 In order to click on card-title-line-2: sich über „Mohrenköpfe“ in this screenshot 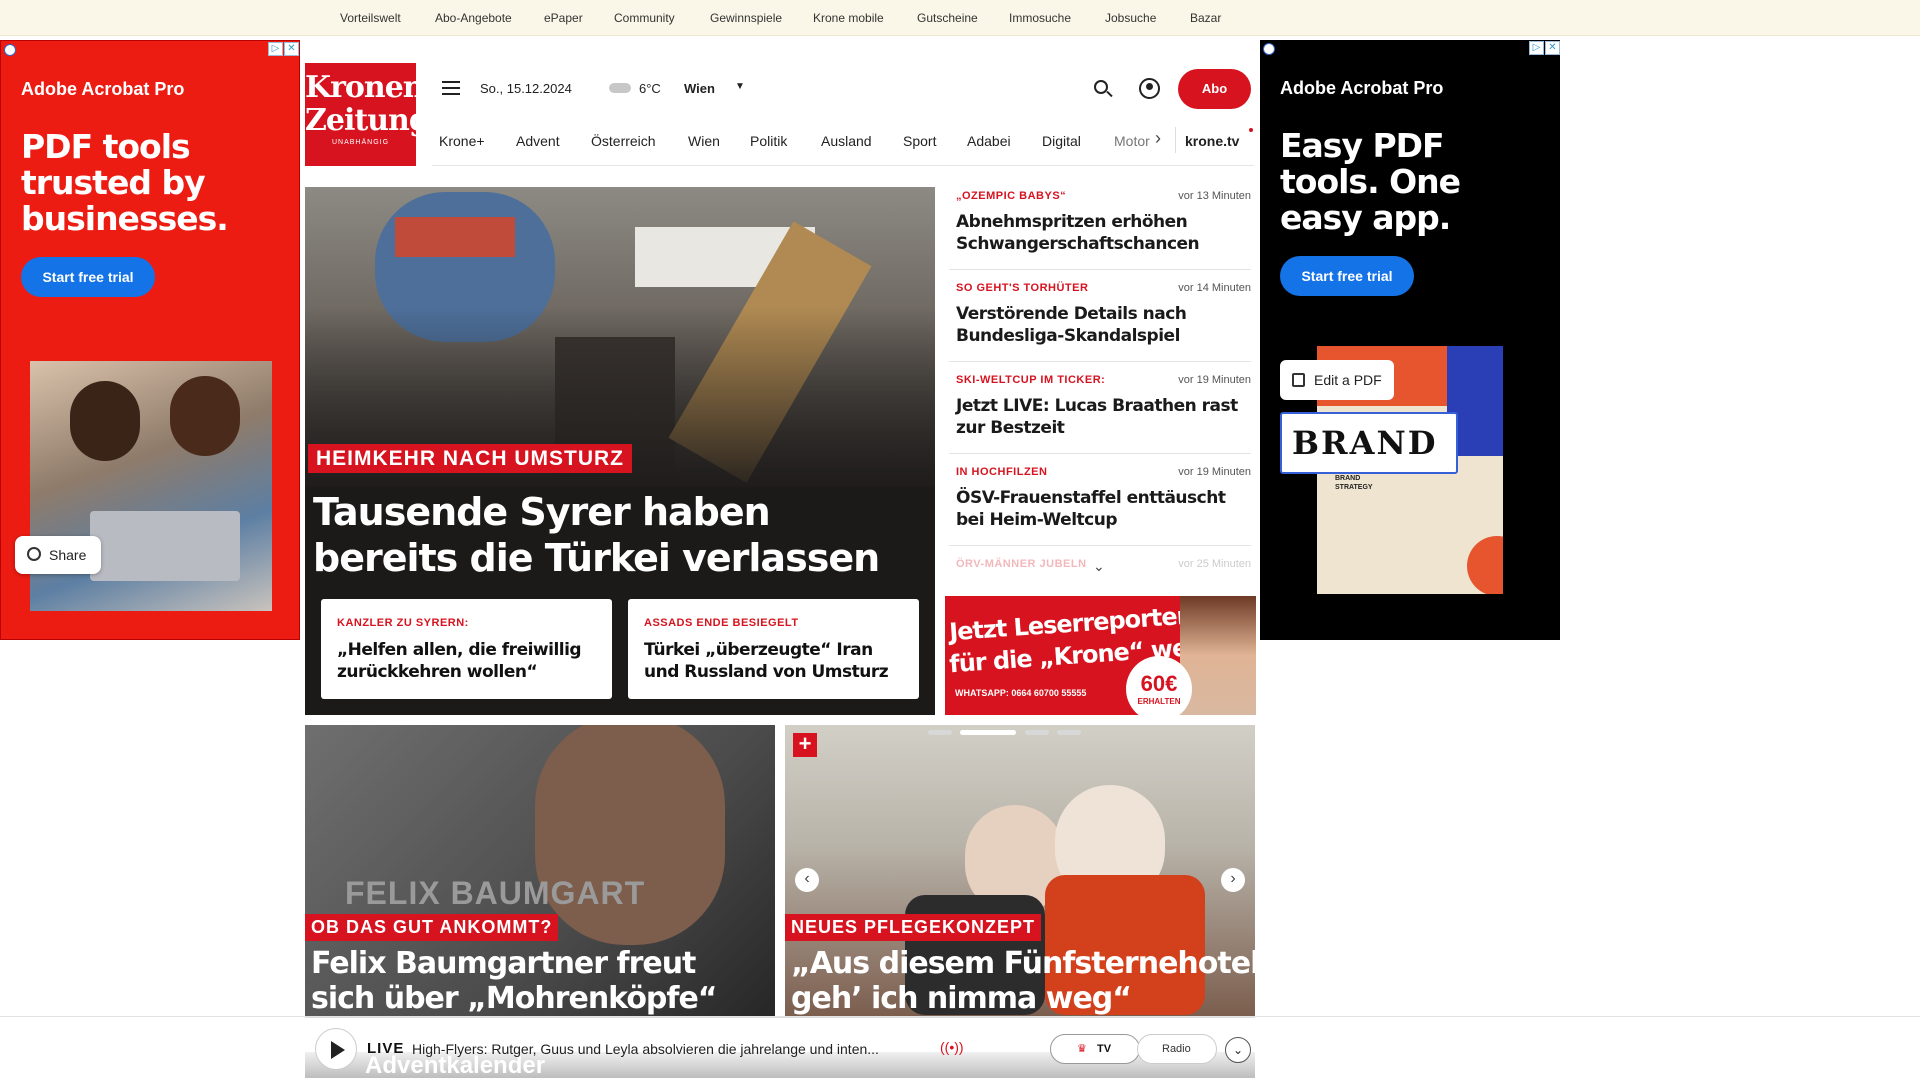, I will do `click(514, 998)`.